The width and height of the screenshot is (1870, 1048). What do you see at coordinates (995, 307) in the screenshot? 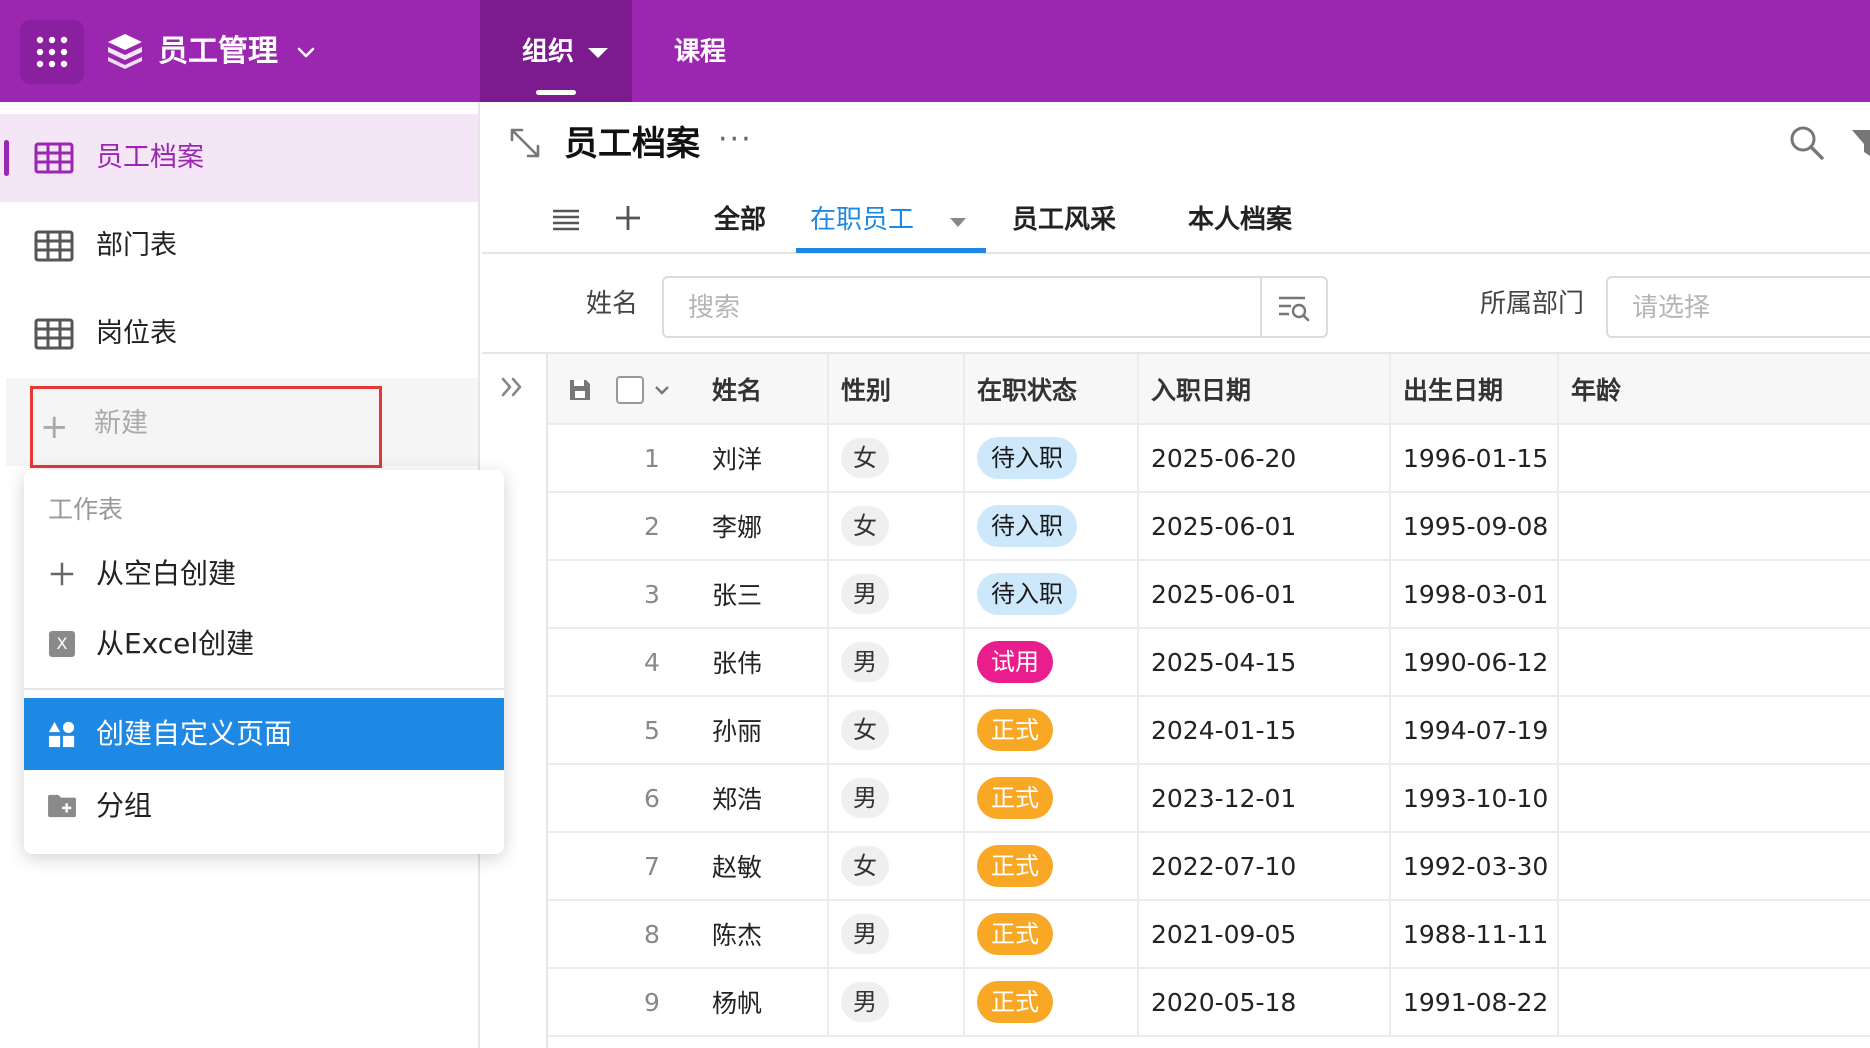
I see `name-search-input: 搜索` at bounding box center [995, 307].